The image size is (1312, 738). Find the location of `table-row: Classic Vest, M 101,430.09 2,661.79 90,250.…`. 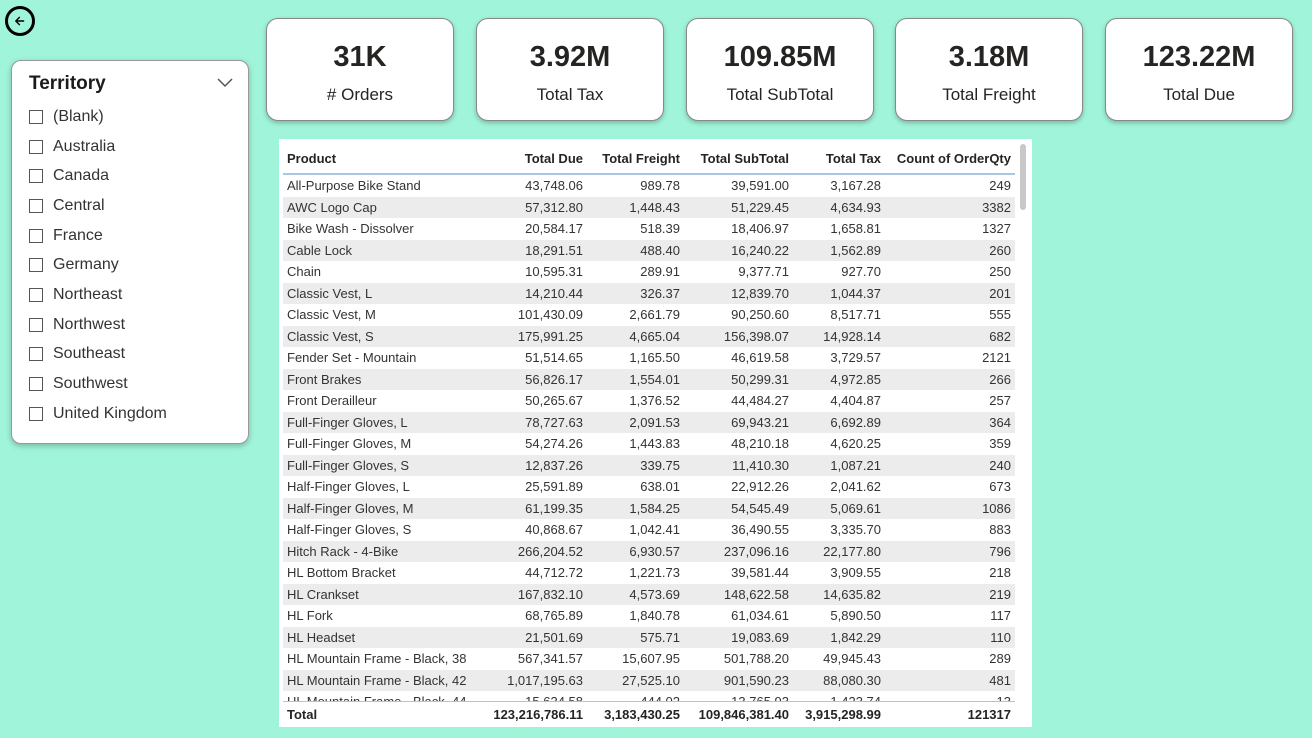

table-row: Classic Vest, M 101,430.09 2,661.79 90,250.… is located at coordinates (649, 315).